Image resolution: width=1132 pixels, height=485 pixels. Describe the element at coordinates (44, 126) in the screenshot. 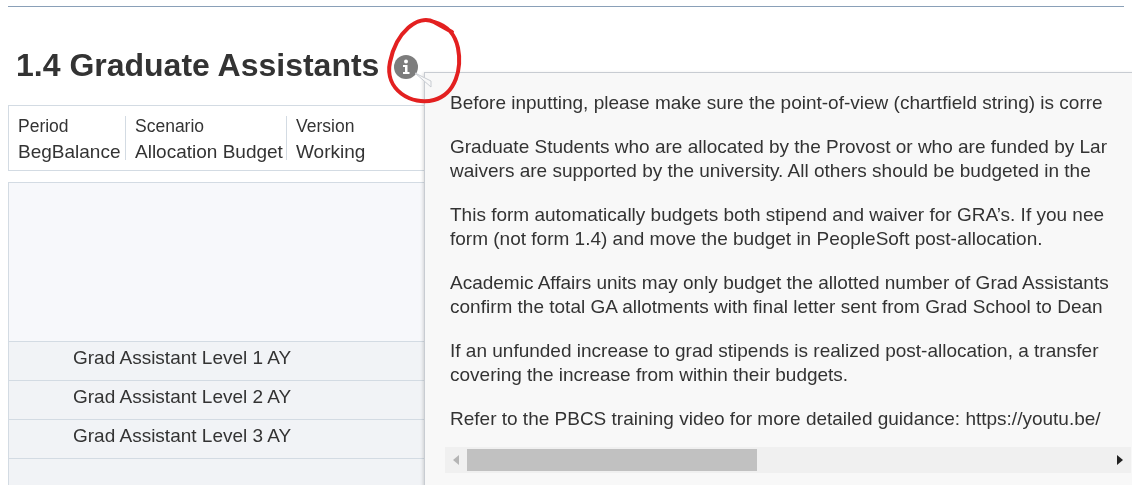

I see `pov-label: Period` at that location.